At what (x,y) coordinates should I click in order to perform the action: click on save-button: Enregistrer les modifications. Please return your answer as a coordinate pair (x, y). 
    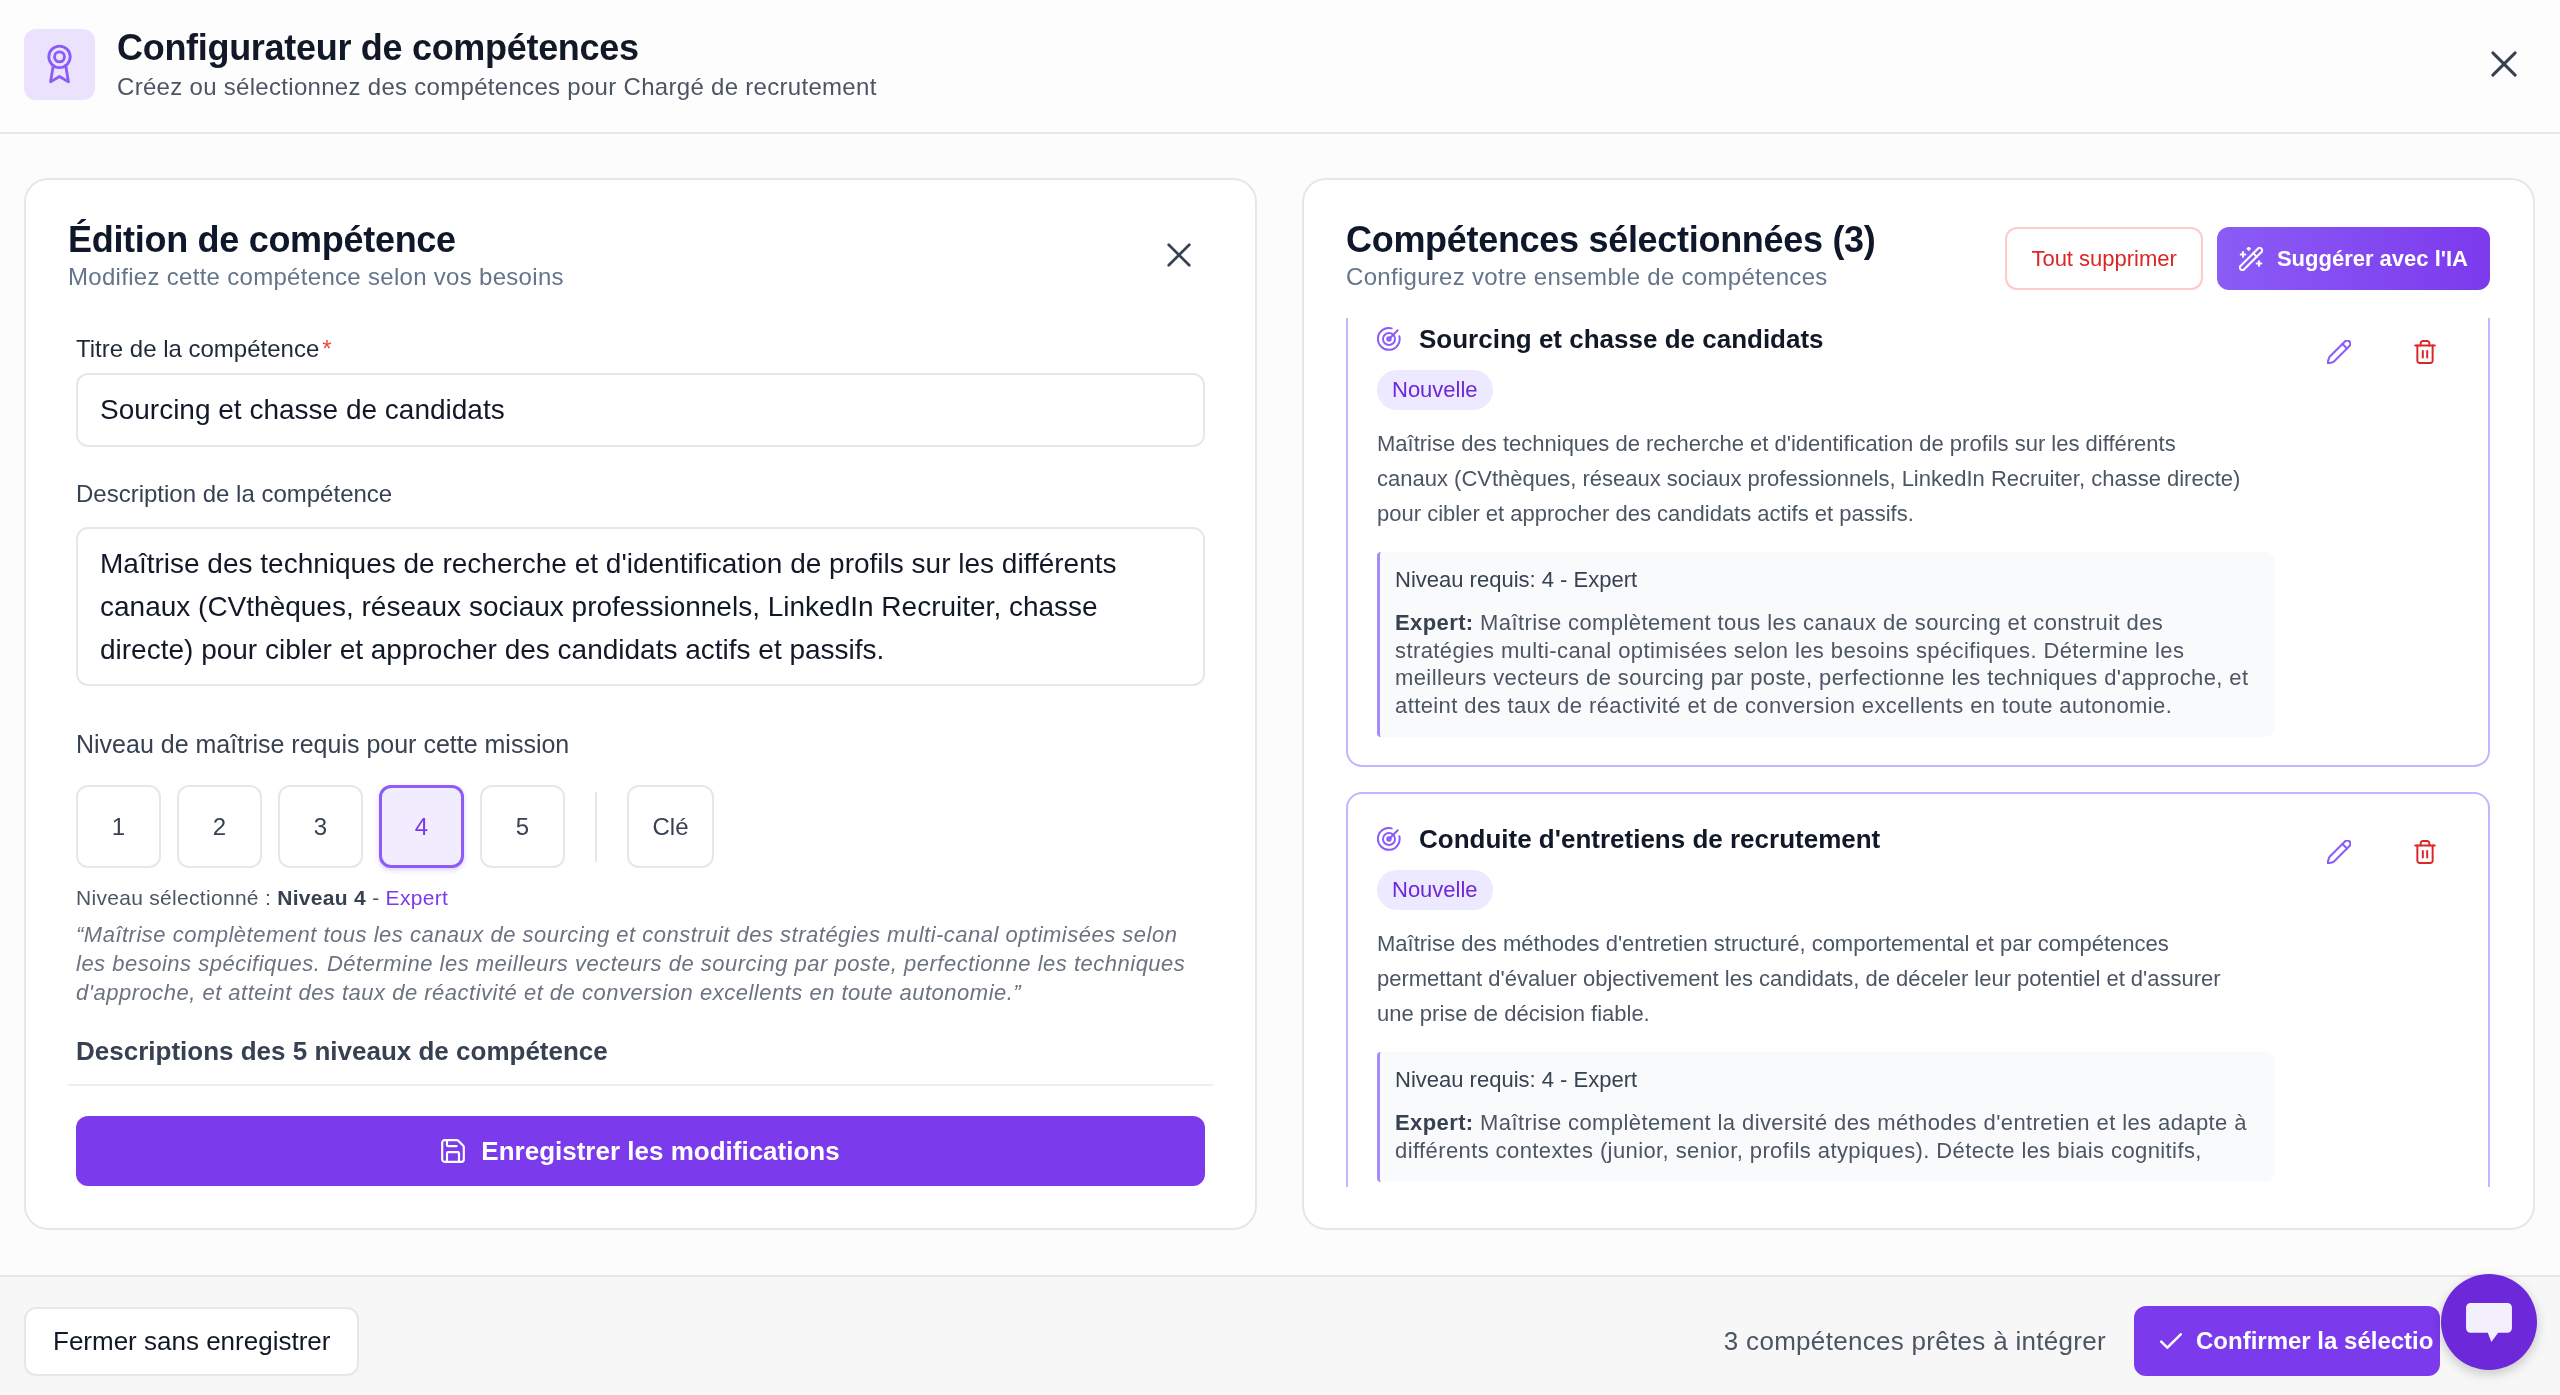
    Looking at the image, I should click on (640, 1151).